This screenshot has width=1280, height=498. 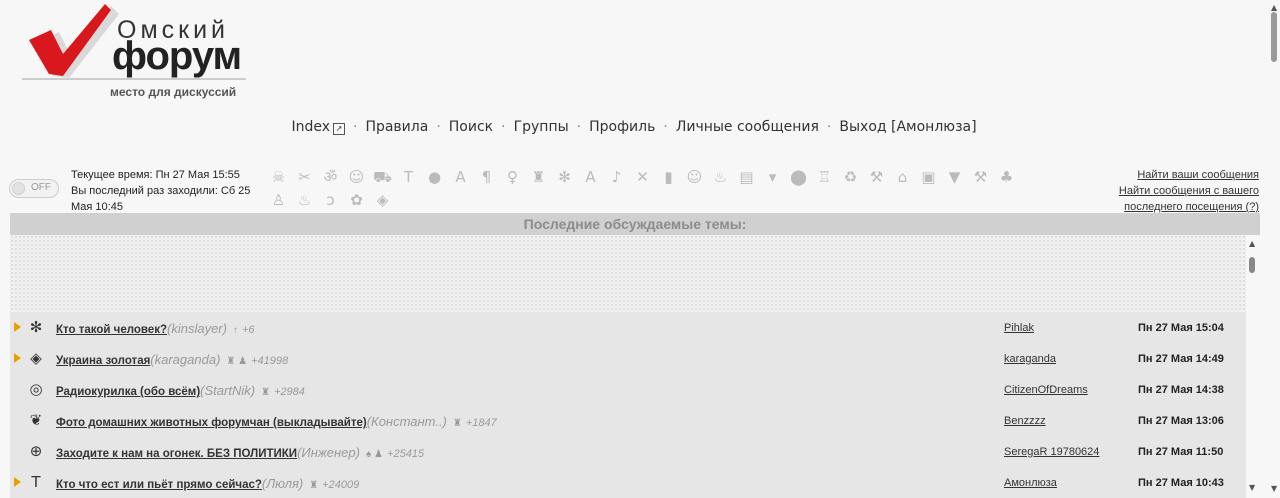 What do you see at coordinates (747, 127) in the screenshot?
I see `nav-private-messages: Личные сообщения` at bounding box center [747, 127].